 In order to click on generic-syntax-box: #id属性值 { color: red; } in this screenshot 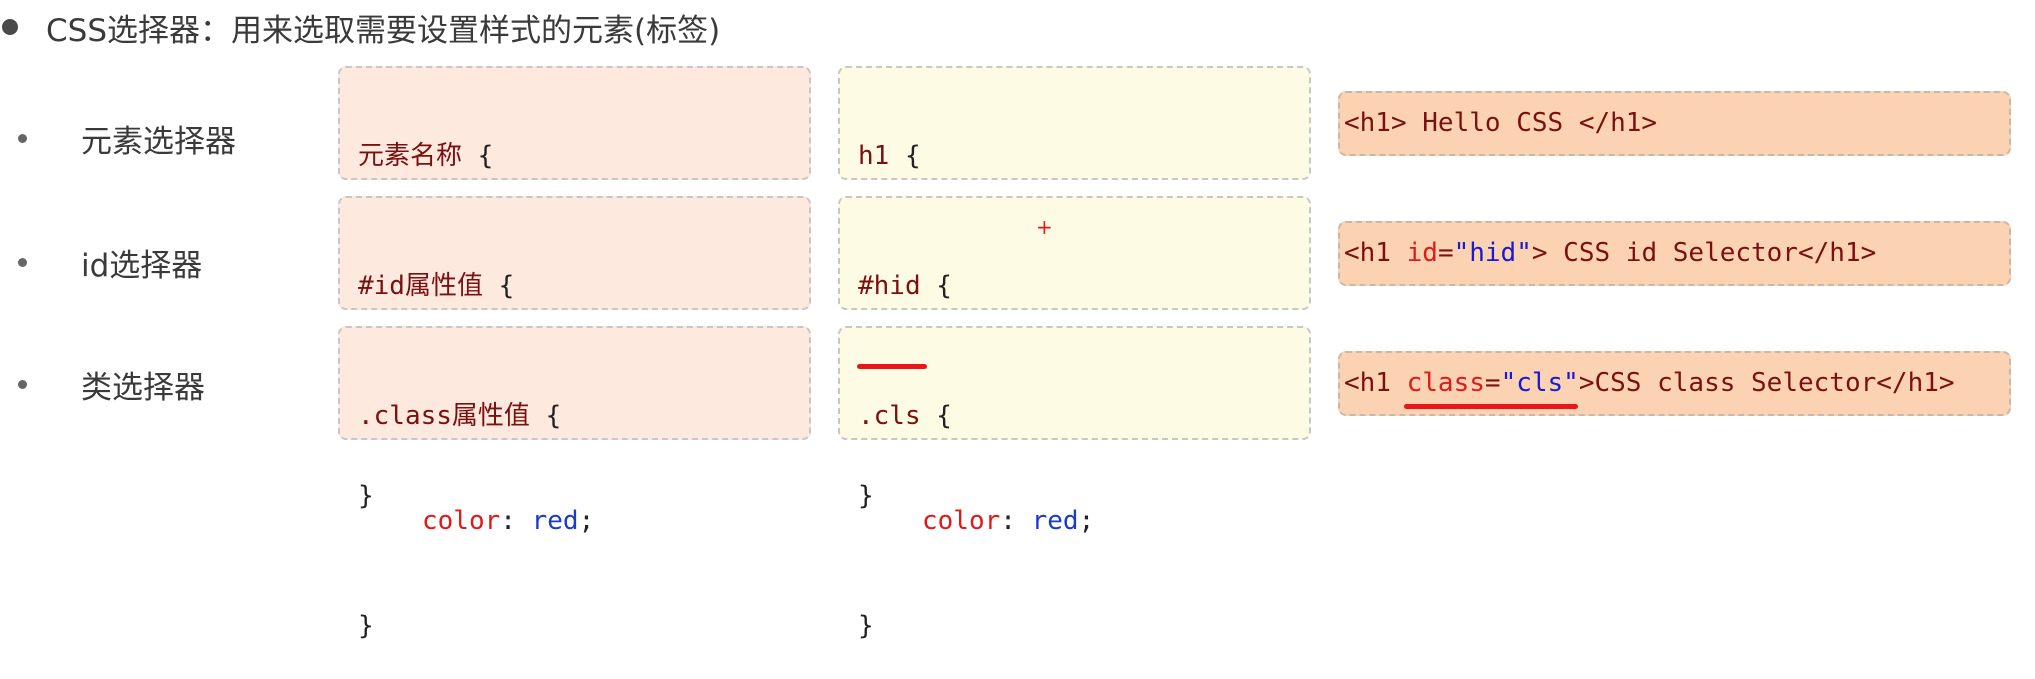, I will do `click(574, 353)`.